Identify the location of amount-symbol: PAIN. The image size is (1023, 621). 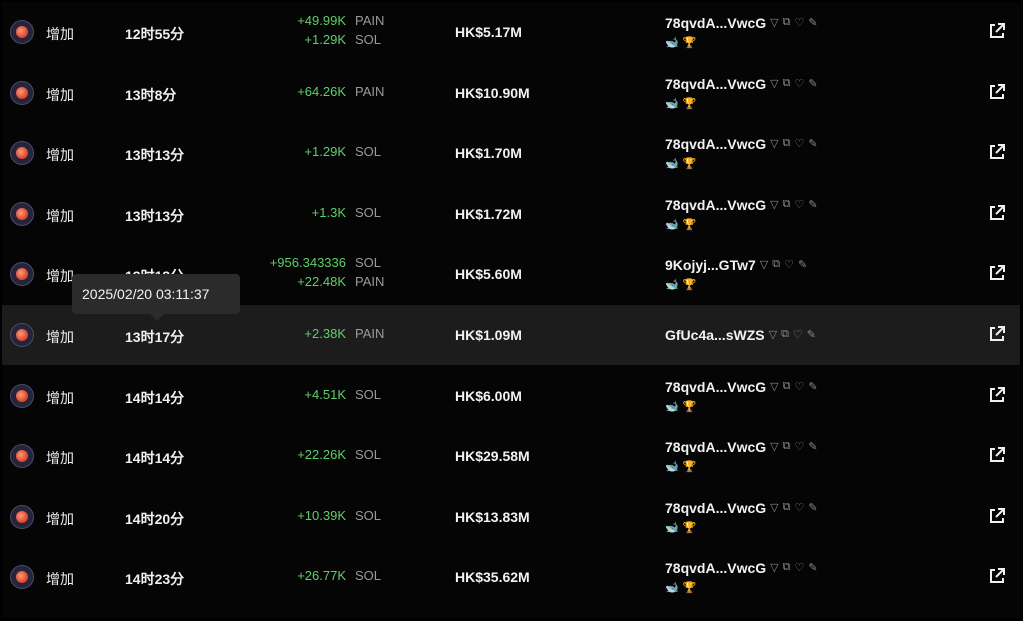
(370, 91).